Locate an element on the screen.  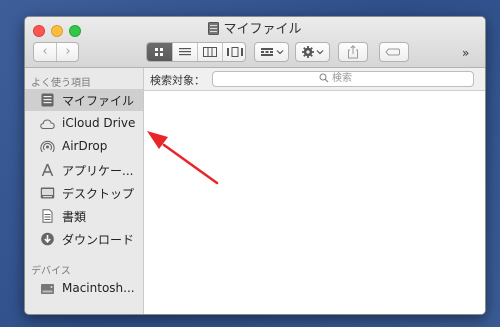
tag-button is located at coordinates (394, 52).